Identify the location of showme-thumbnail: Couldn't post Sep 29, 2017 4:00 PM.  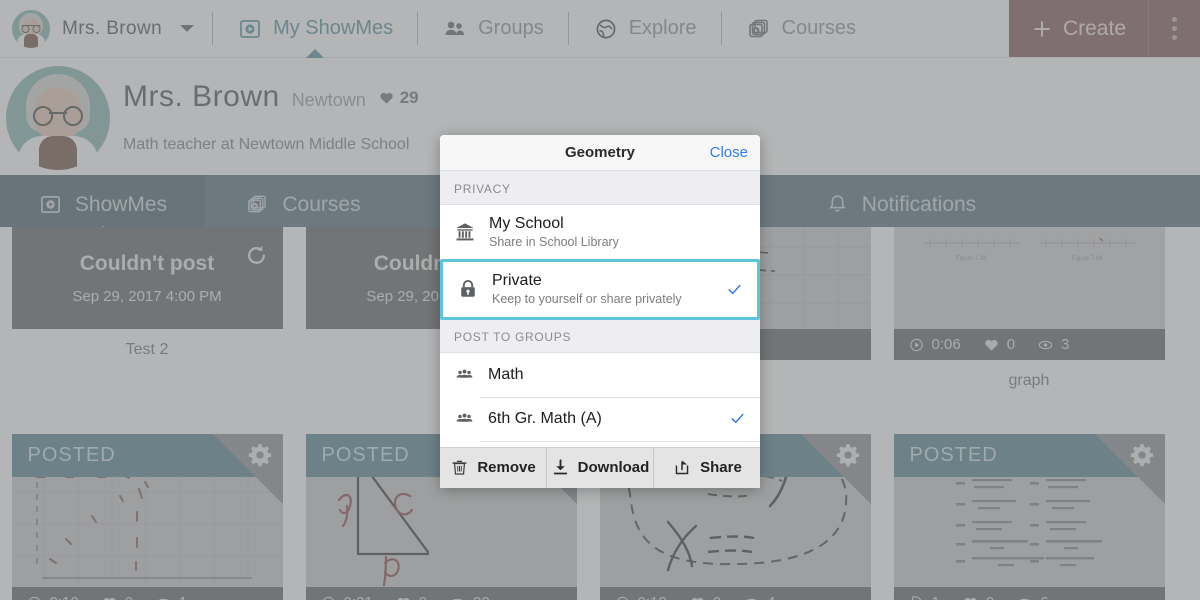
(147, 278).